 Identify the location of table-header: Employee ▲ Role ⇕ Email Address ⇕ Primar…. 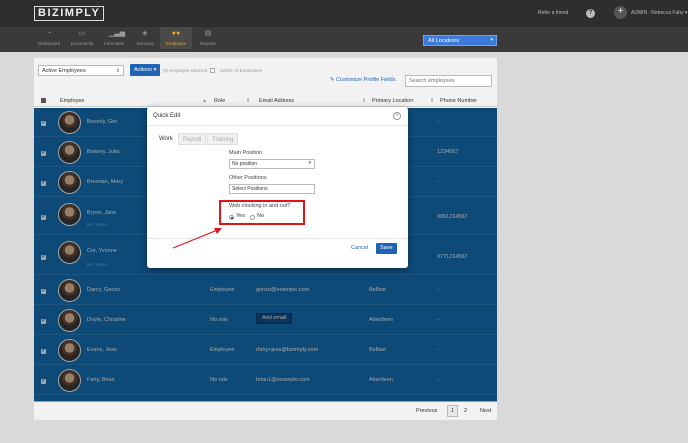
(265, 101).